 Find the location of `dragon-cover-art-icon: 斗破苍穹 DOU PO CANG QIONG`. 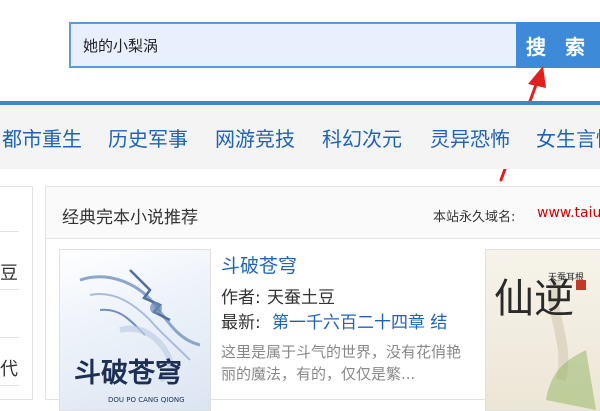

dragon-cover-art-icon: 斗破苍穹 DOU PO CANG QIONG is located at coordinates (137, 336).